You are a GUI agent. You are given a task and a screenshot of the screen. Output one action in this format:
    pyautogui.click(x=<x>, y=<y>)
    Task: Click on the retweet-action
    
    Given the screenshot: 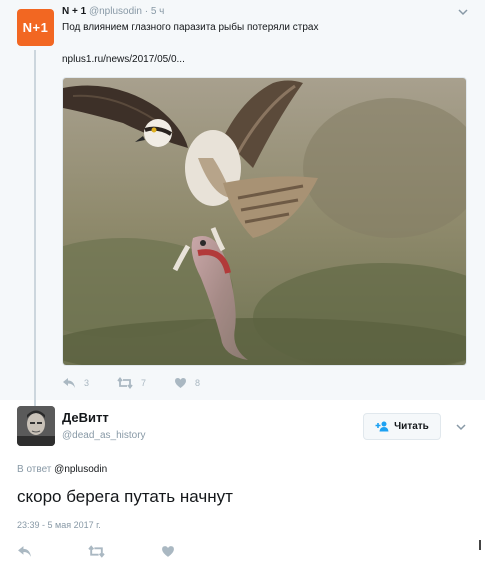 What is the action you would take?
    pyautogui.click(x=100, y=551)
    